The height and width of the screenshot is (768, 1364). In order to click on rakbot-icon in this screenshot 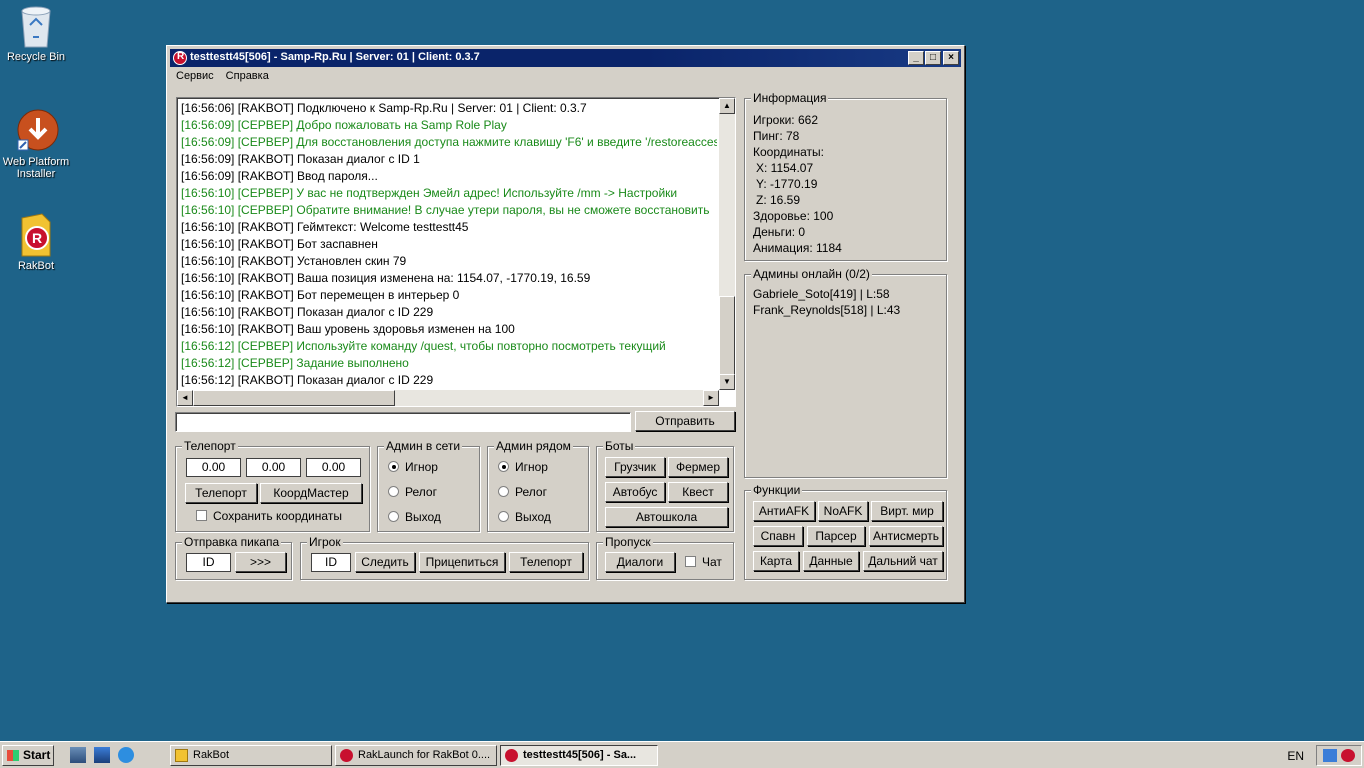, I will do `click(346, 755)`.